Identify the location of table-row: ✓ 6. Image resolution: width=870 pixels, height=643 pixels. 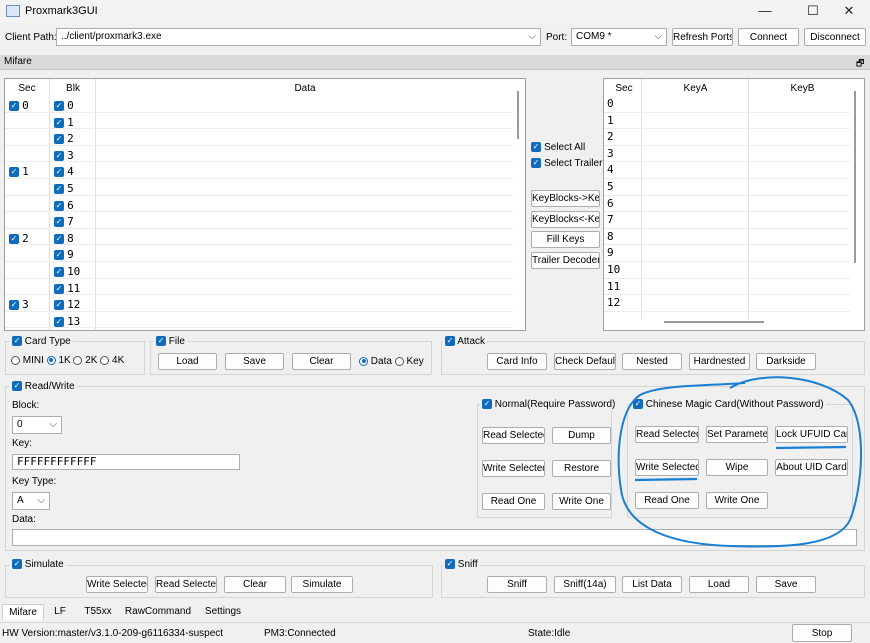
(259, 204).